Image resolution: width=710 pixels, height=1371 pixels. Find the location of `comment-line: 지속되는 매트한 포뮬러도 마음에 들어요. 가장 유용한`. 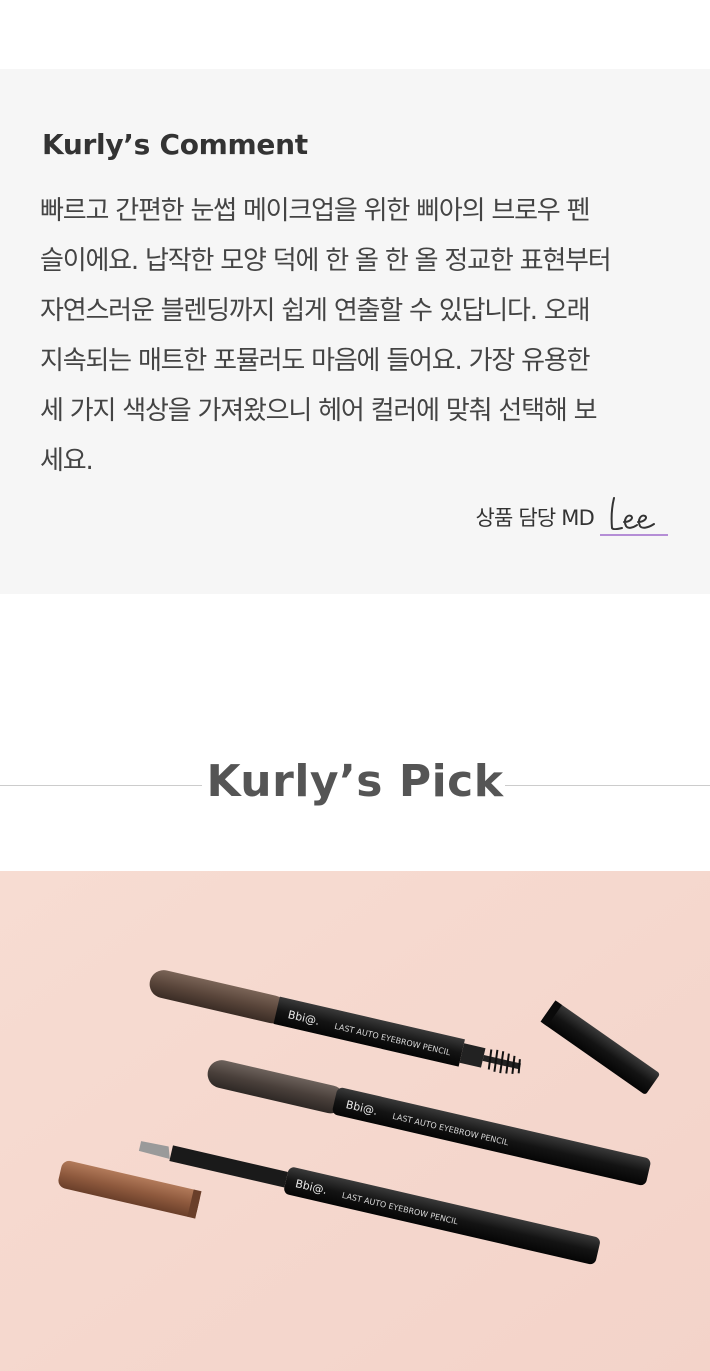

comment-line: 지속되는 매트한 포뮬러도 마음에 들어요. 가장 유용한 is located at coordinates (315, 361).